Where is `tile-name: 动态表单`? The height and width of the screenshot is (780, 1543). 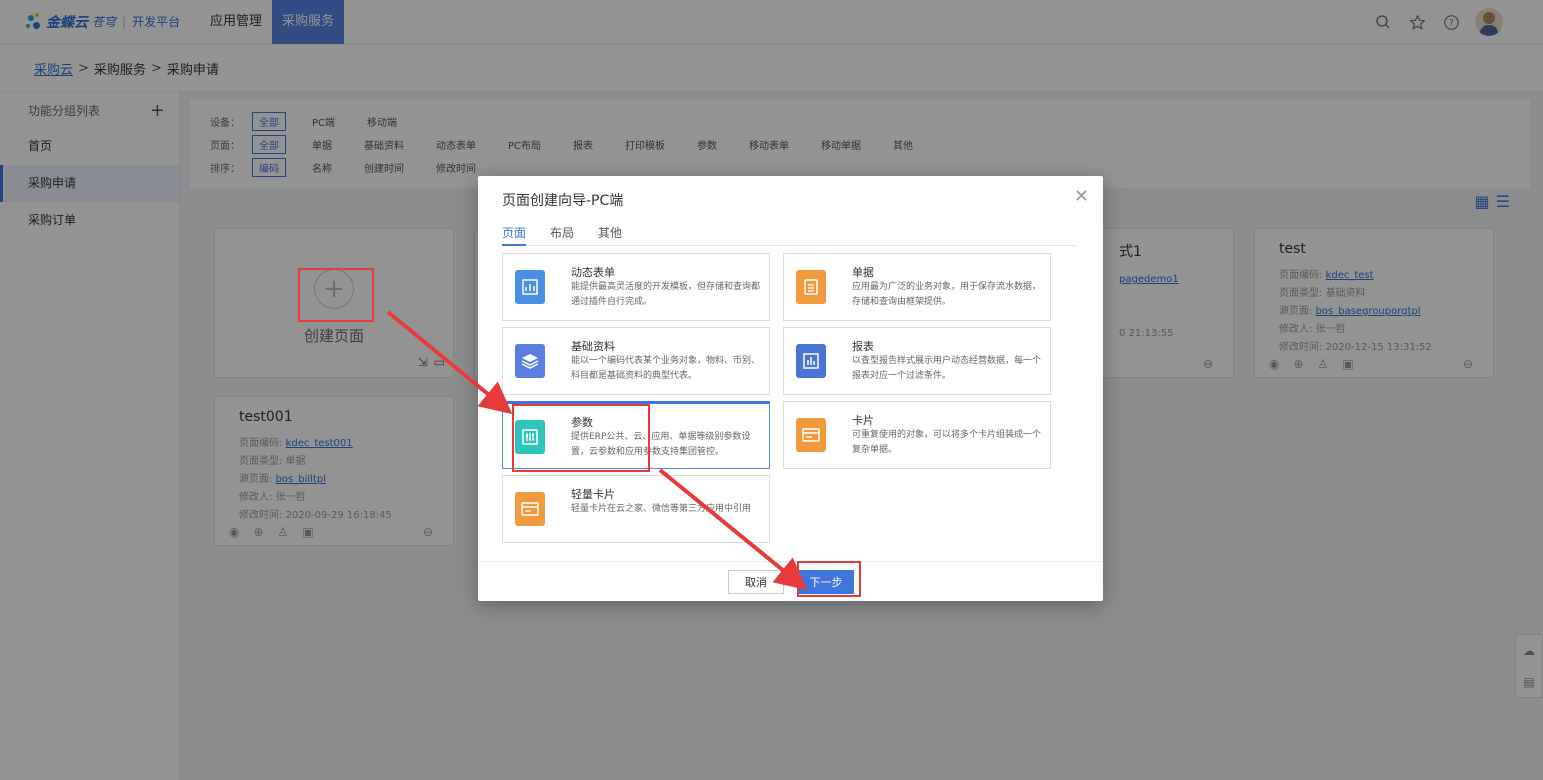 tile-name: 动态表单 is located at coordinates (593, 272).